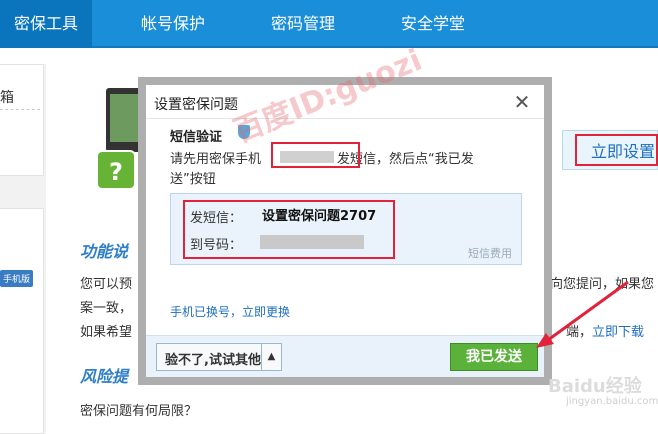 The width and height of the screenshot is (658, 434). I want to click on baidu-jingyan-url: jingyan.baidu.com, so click(612, 401).